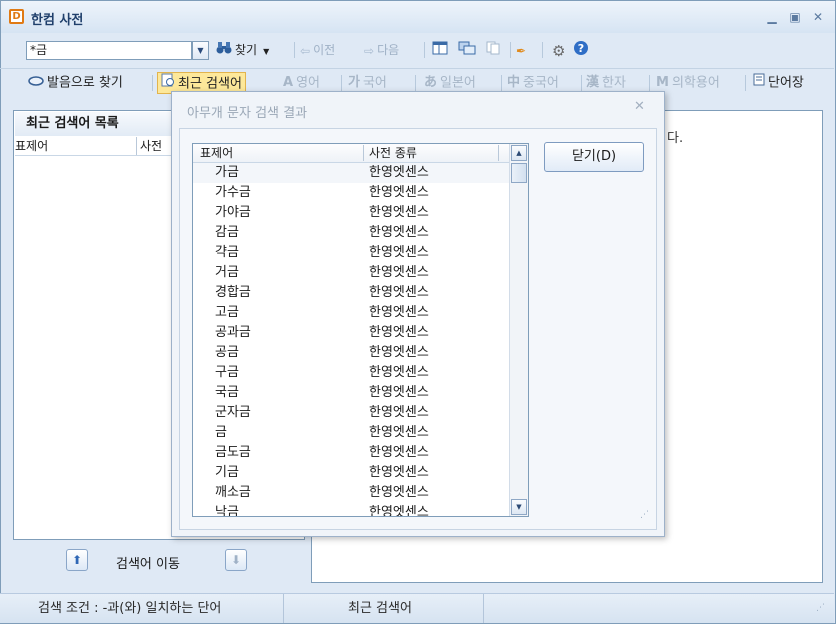 Image resolution: width=836 pixels, height=624 pixels. What do you see at coordinates (233, 492) in the screenshot?
I see `row-headword: 깨소금` at bounding box center [233, 492].